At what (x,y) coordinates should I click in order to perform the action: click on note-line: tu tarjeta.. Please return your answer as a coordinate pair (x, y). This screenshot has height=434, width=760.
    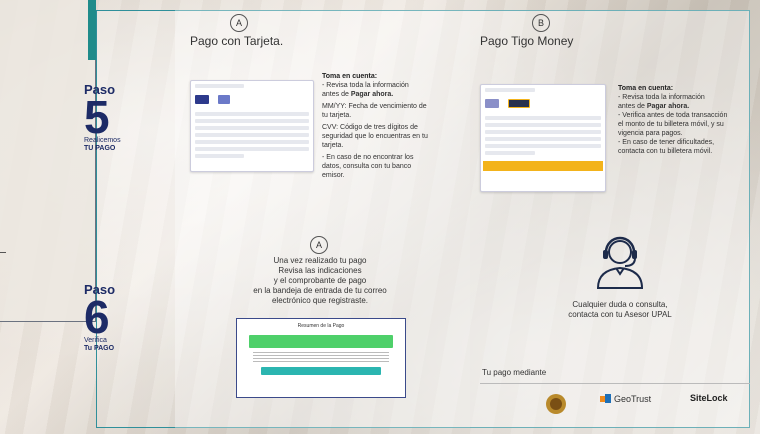
    Looking at the image, I should click on (337, 115).